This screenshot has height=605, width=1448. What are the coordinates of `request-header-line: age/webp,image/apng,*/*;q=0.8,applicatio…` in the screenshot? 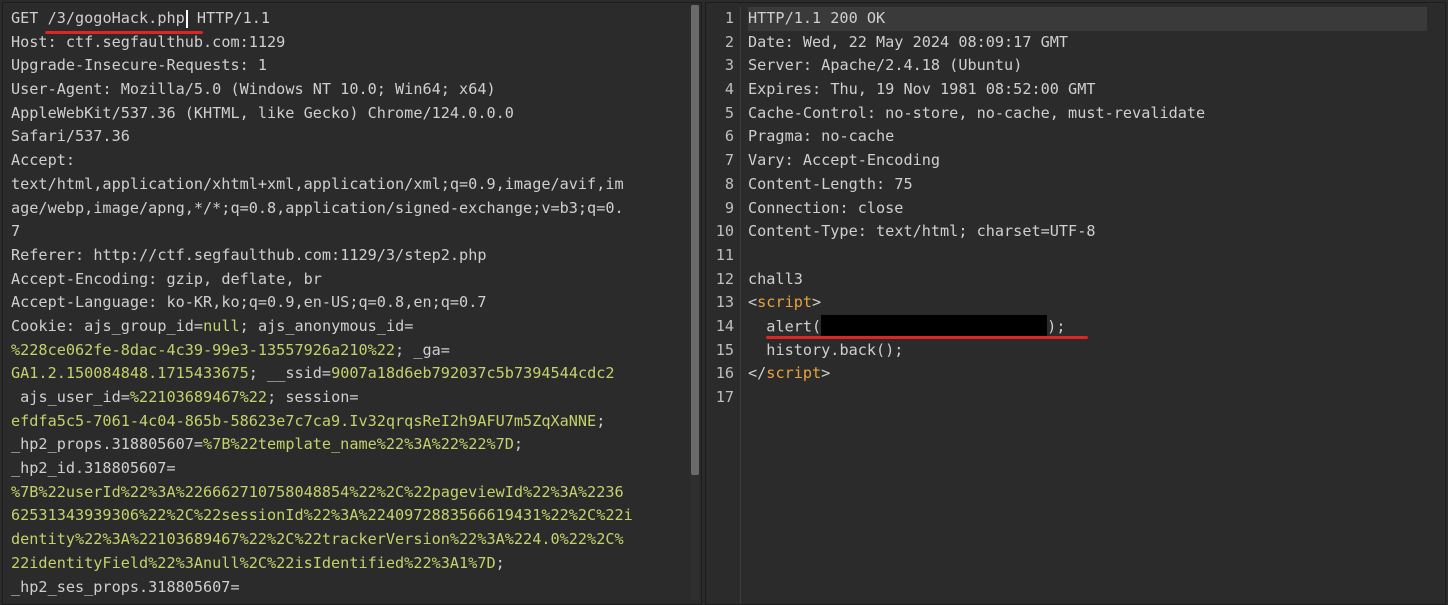 It's located at (349, 209).